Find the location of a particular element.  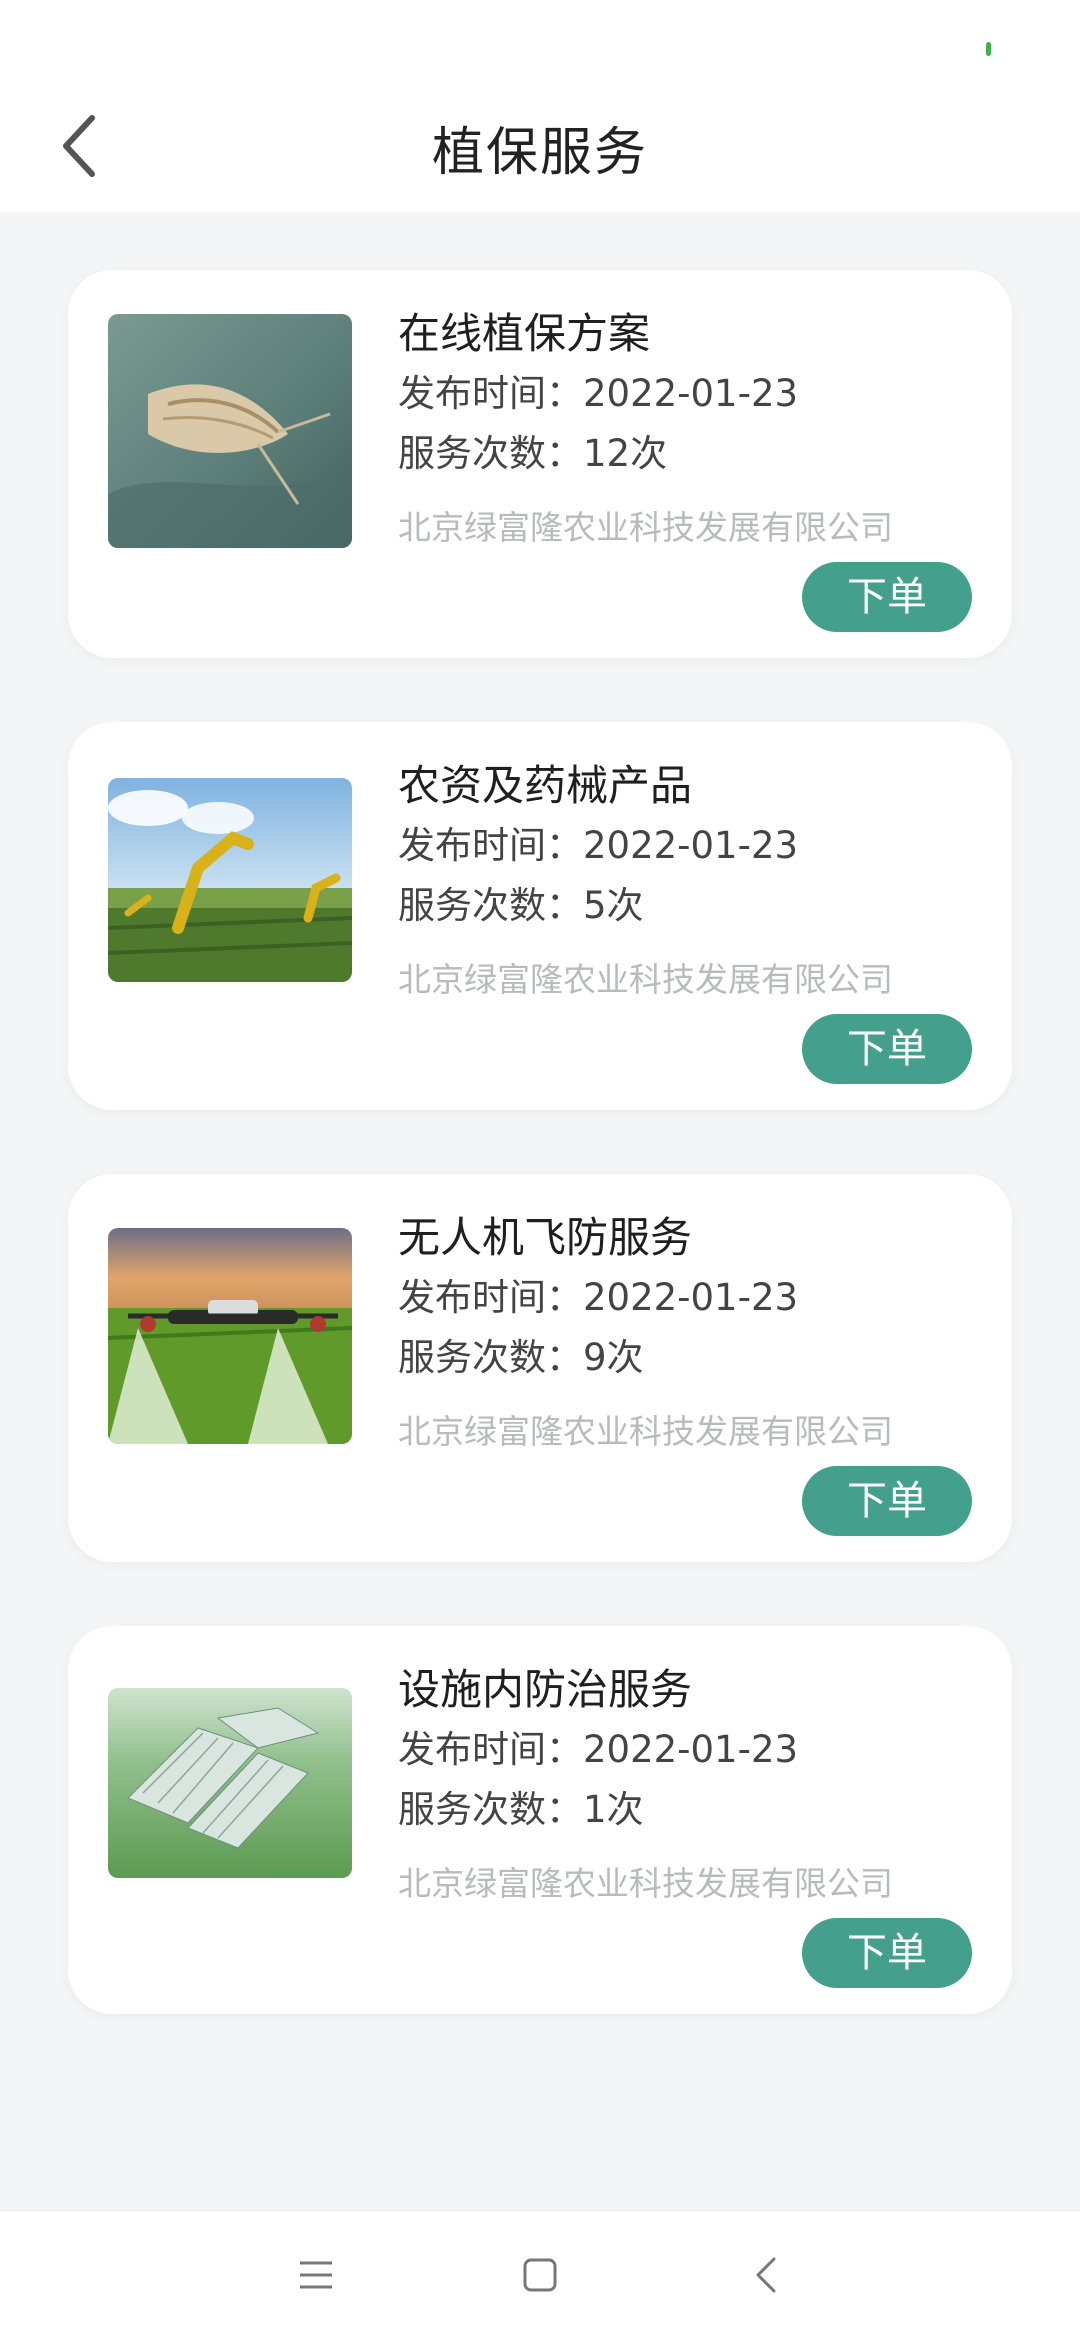

menu-icon is located at coordinates (316, 2275).